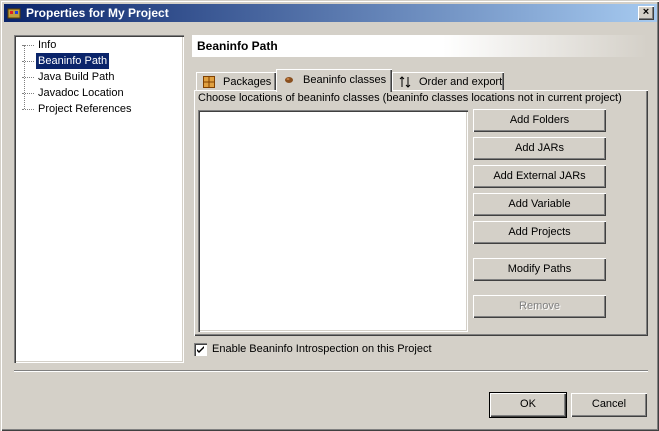 This screenshot has height=431, width=659. Describe the element at coordinates (539, 269) in the screenshot. I see `modify-paths-button: Modify Paths` at that location.